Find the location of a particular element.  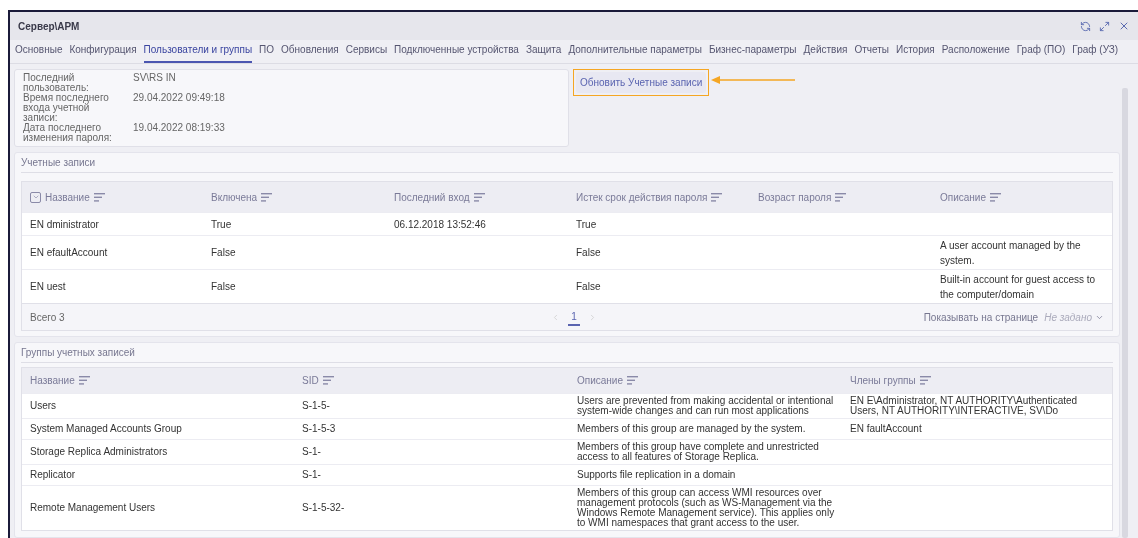

close-icon is located at coordinates (1124, 26).